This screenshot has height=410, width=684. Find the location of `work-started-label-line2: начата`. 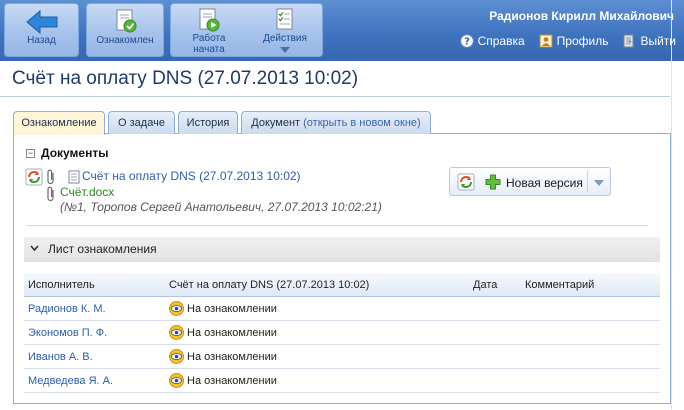

work-started-label-line2: начата is located at coordinates (209, 49).